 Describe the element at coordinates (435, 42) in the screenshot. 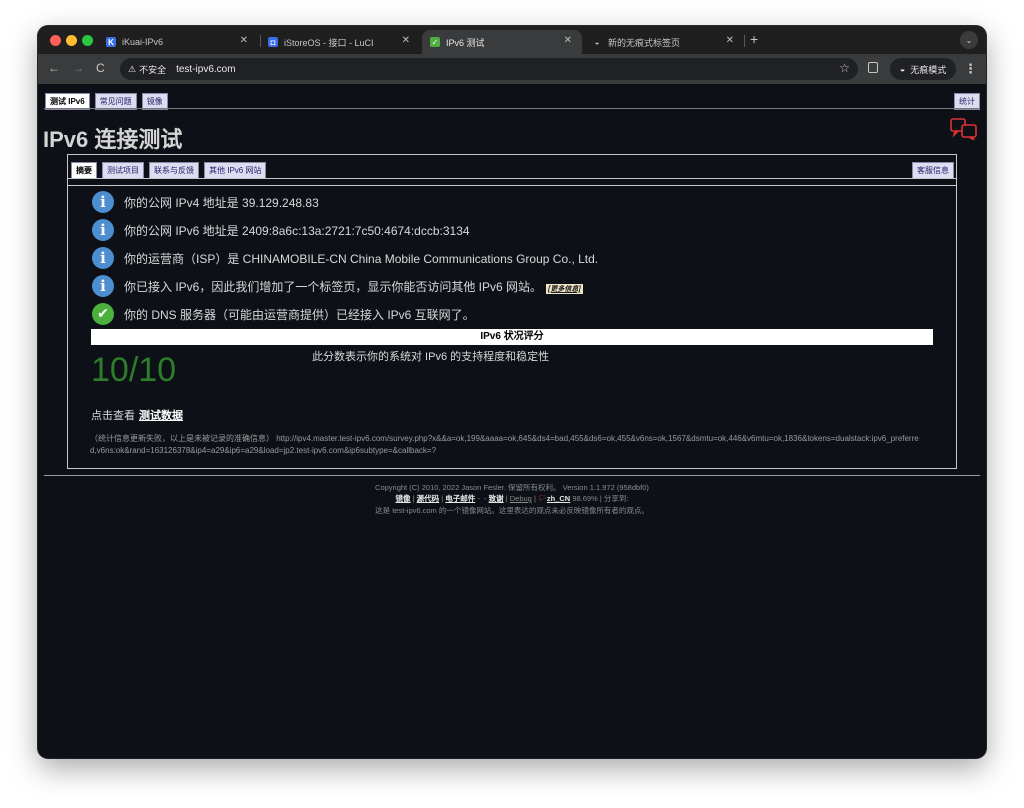

I see `ipv6-check-icon: ✓` at that location.